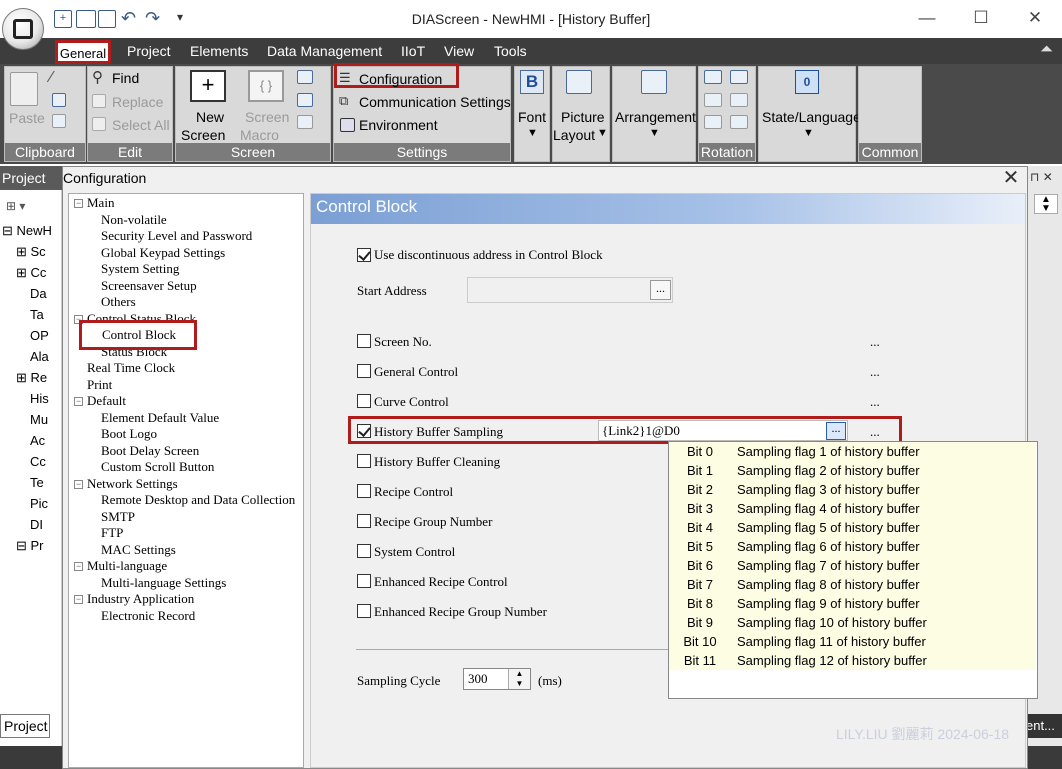 The image size is (1062, 769). Describe the element at coordinates (138, 550) in the screenshot. I see `tree-item-mac: MAC Settings` at that location.